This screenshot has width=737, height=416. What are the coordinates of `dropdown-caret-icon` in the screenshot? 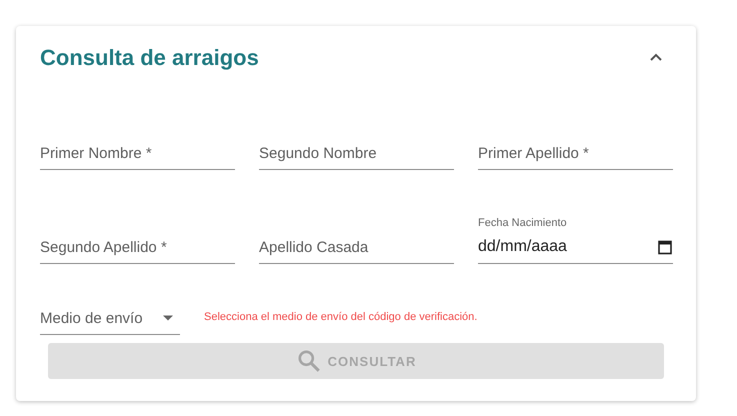 It's located at (168, 318).